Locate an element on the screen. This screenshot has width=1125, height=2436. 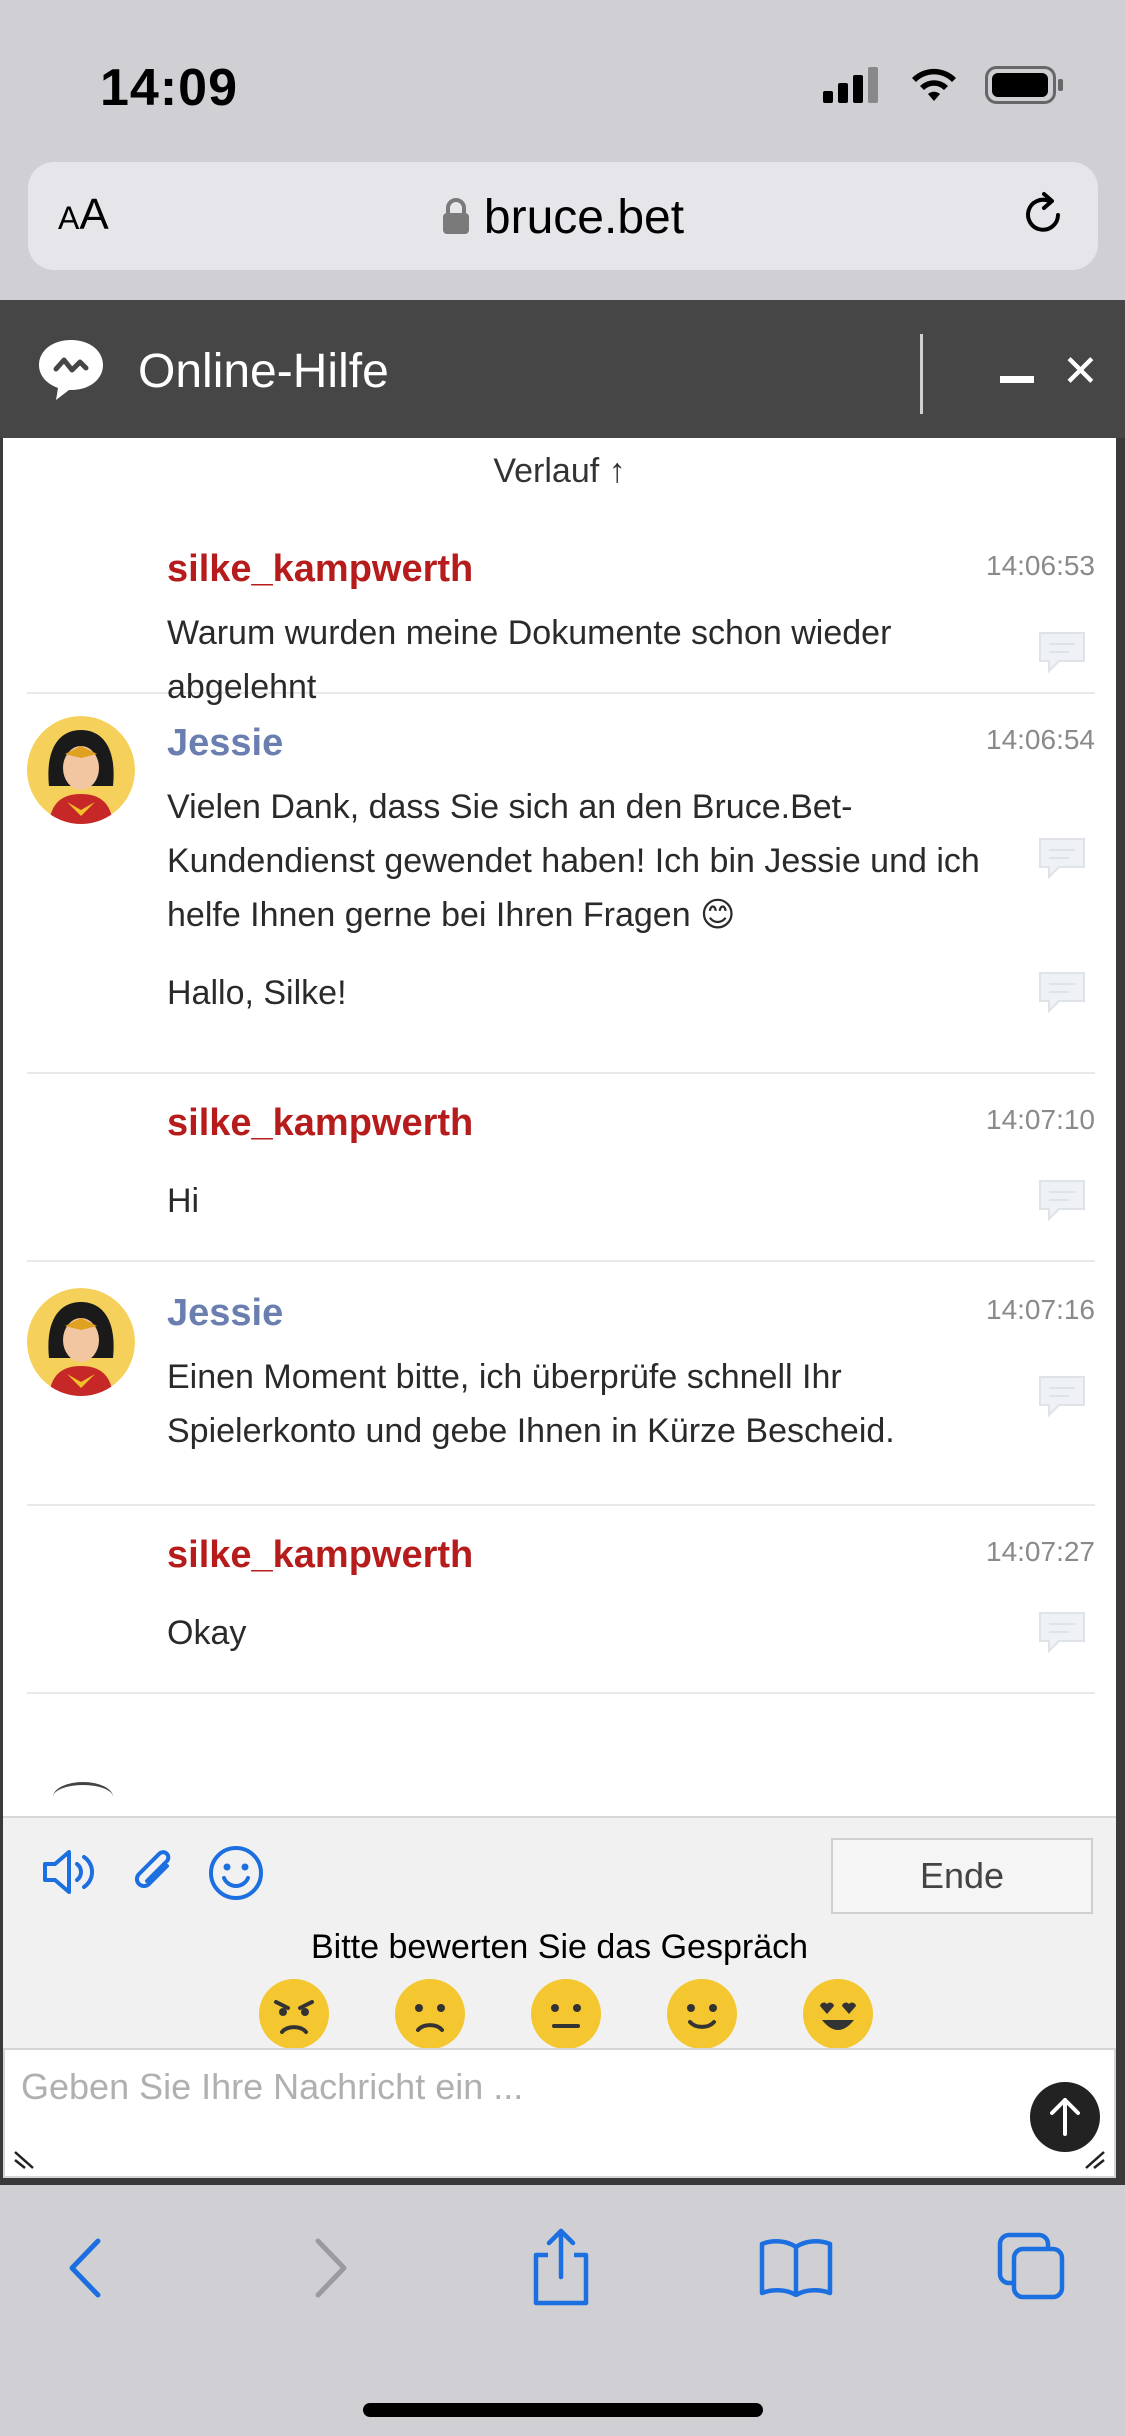
forward-icon is located at coordinates (330, 2268).